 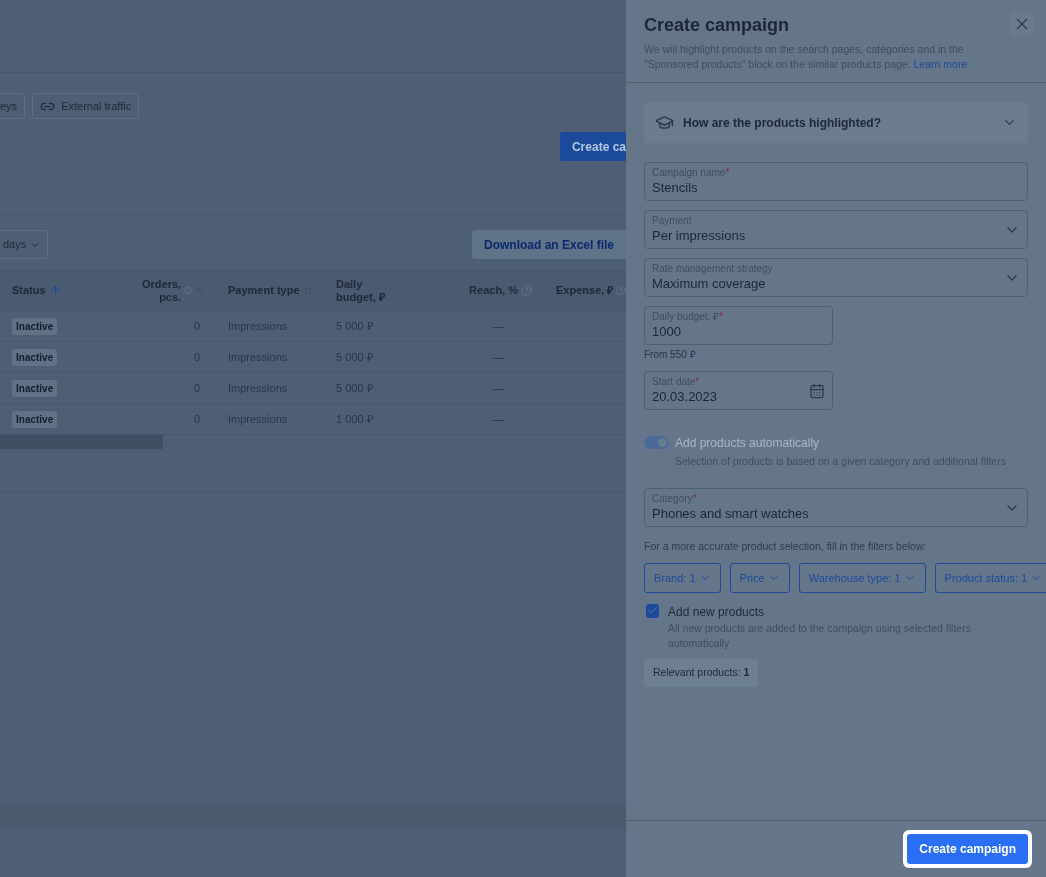 I want to click on filter-chip: Warehouse type: 1, so click(x=862, y=577).